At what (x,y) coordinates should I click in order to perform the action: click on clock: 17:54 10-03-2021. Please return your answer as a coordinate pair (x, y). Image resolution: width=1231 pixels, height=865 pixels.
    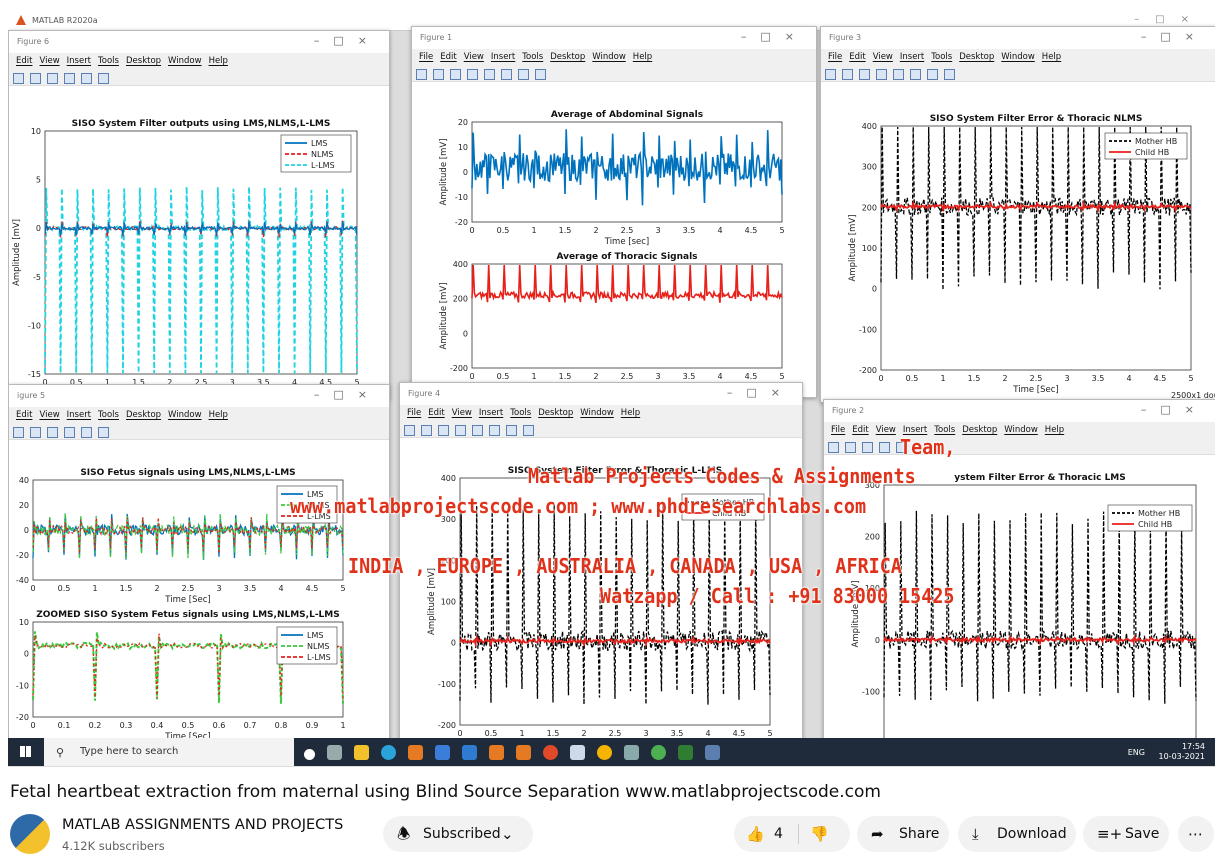
    Looking at the image, I should click on (1182, 752).